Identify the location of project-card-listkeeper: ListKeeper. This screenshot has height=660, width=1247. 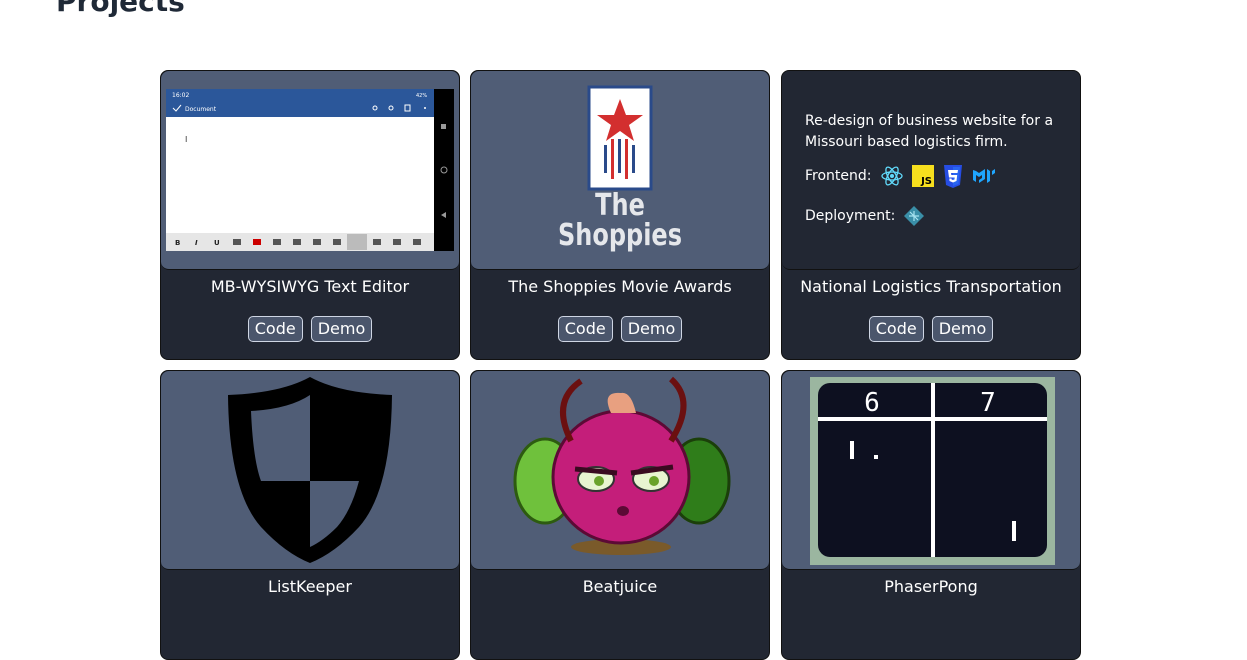
(310, 515).